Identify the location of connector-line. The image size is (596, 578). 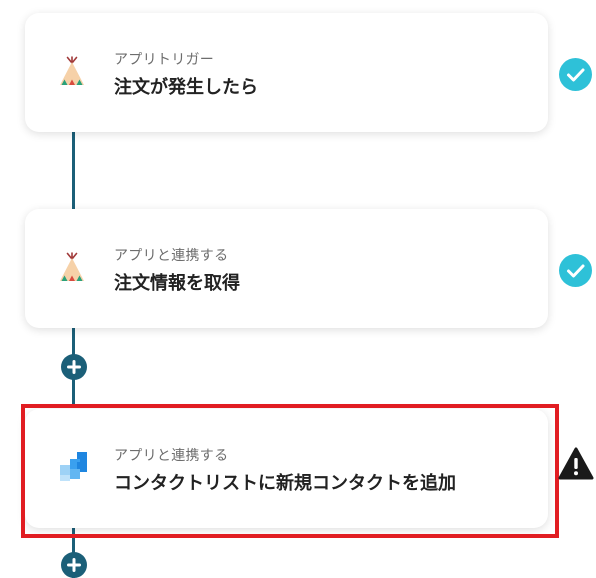
(73, 170).